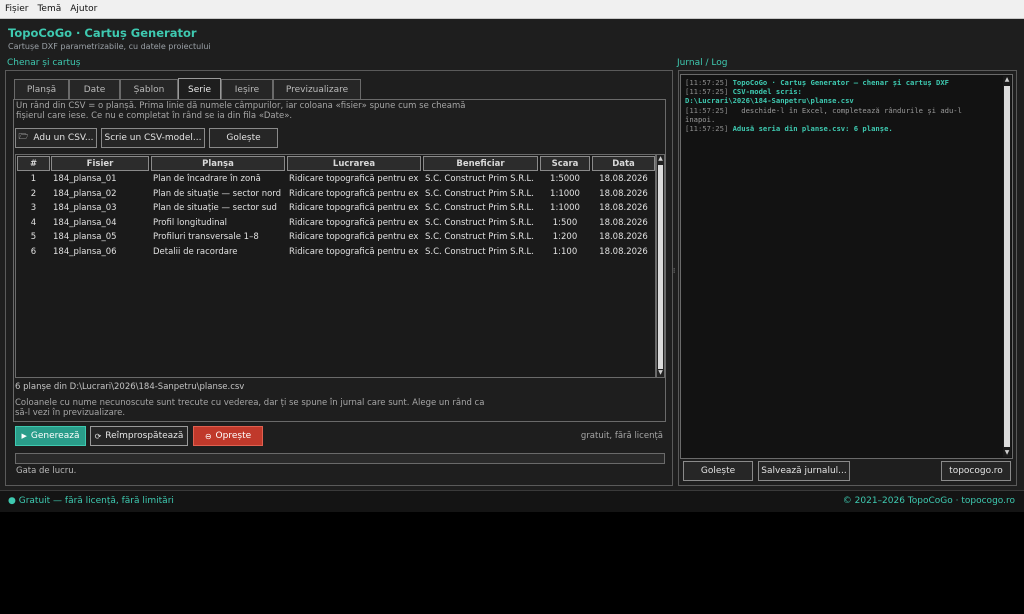 The width and height of the screenshot is (1024, 614). I want to click on clear-series-button: Golește, so click(243, 138).